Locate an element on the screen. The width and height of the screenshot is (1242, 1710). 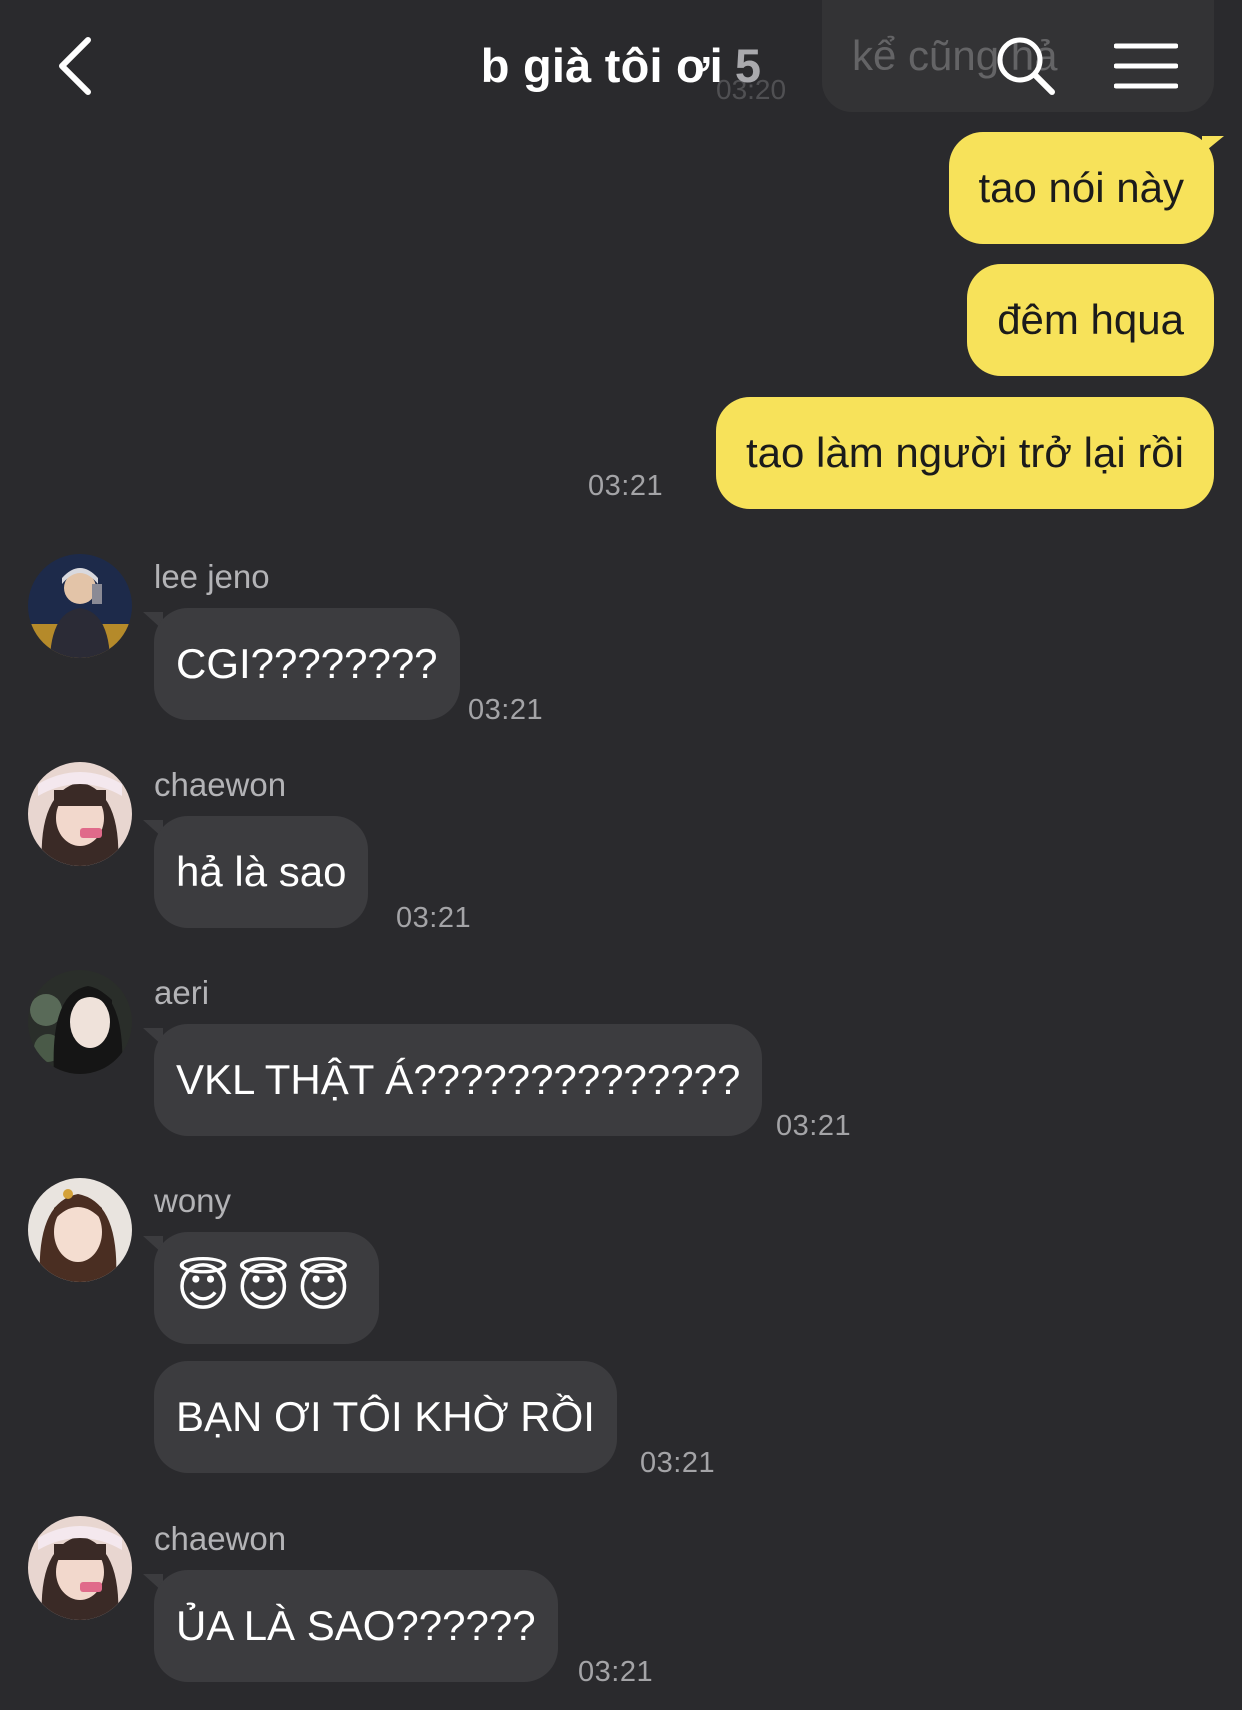
search-icon is located at coordinates (1026, 66).